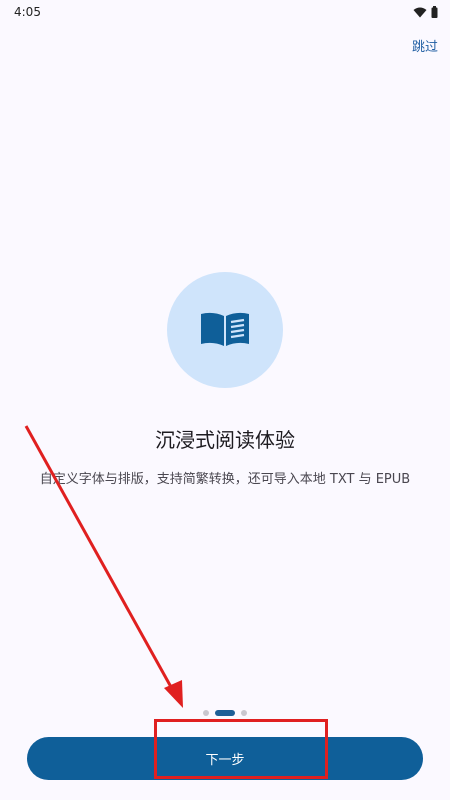 This screenshot has width=450, height=800. What do you see at coordinates (420, 12) in the screenshot?
I see `wifi-icon` at bounding box center [420, 12].